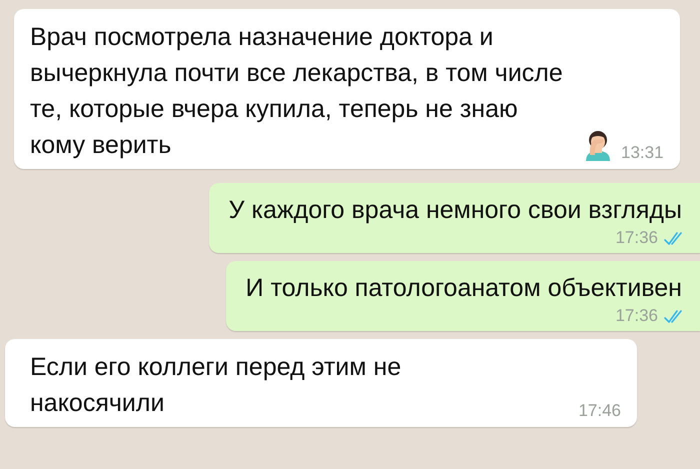 This screenshot has width=700, height=469. Describe the element at coordinates (455, 210) in the screenshot. I see `message-text: У каждого врача немного свои взгляды` at that location.